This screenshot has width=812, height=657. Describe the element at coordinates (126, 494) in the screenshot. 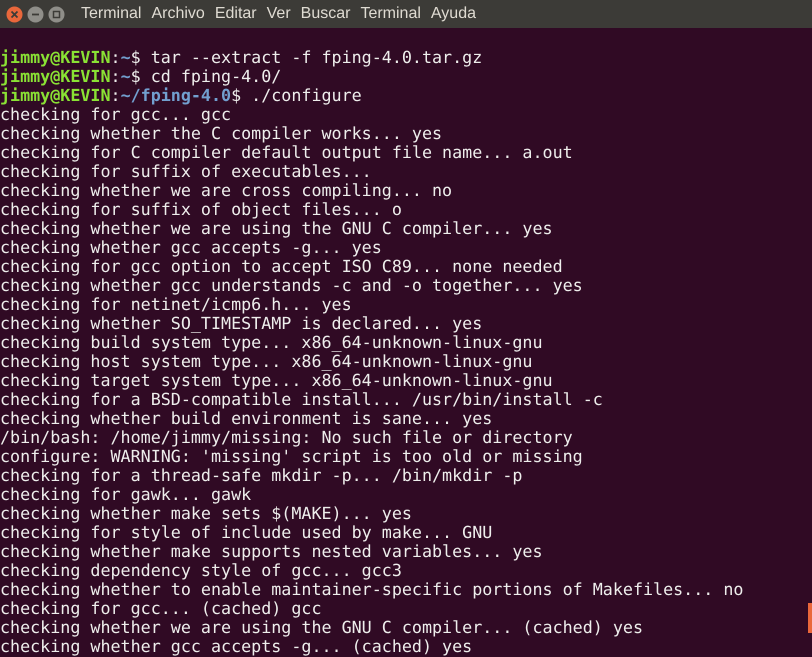

I see `output-line: checking for gawk... gawk` at that location.